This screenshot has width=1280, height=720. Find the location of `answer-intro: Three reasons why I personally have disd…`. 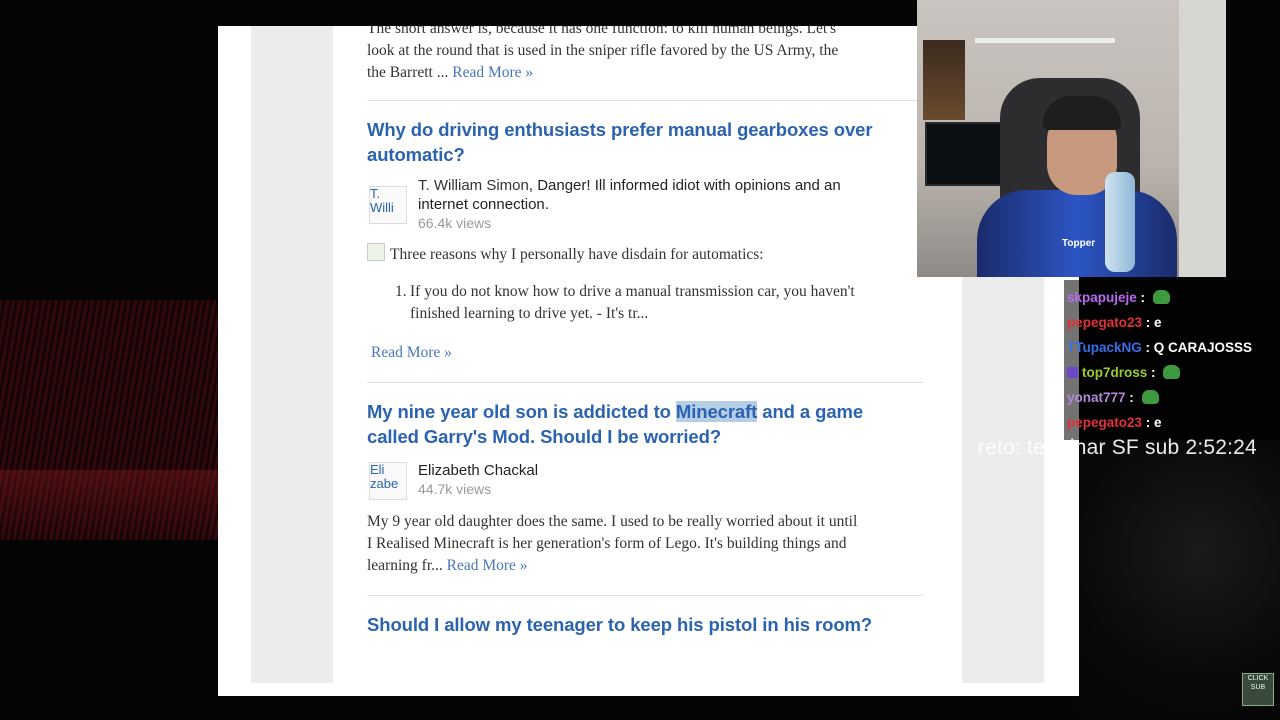

answer-intro: Three reasons why I personally have disd… is located at coordinates (565, 254).